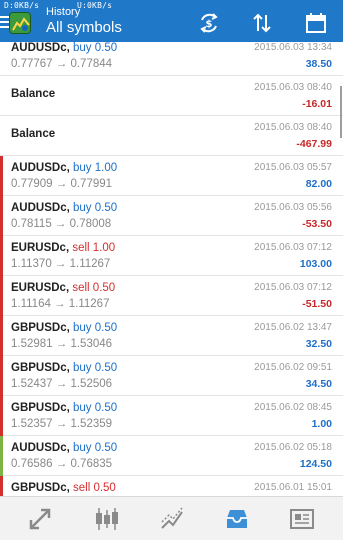  What do you see at coordinates (20, 23) in the screenshot?
I see `app-logo-icon` at bounding box center [20, 23].